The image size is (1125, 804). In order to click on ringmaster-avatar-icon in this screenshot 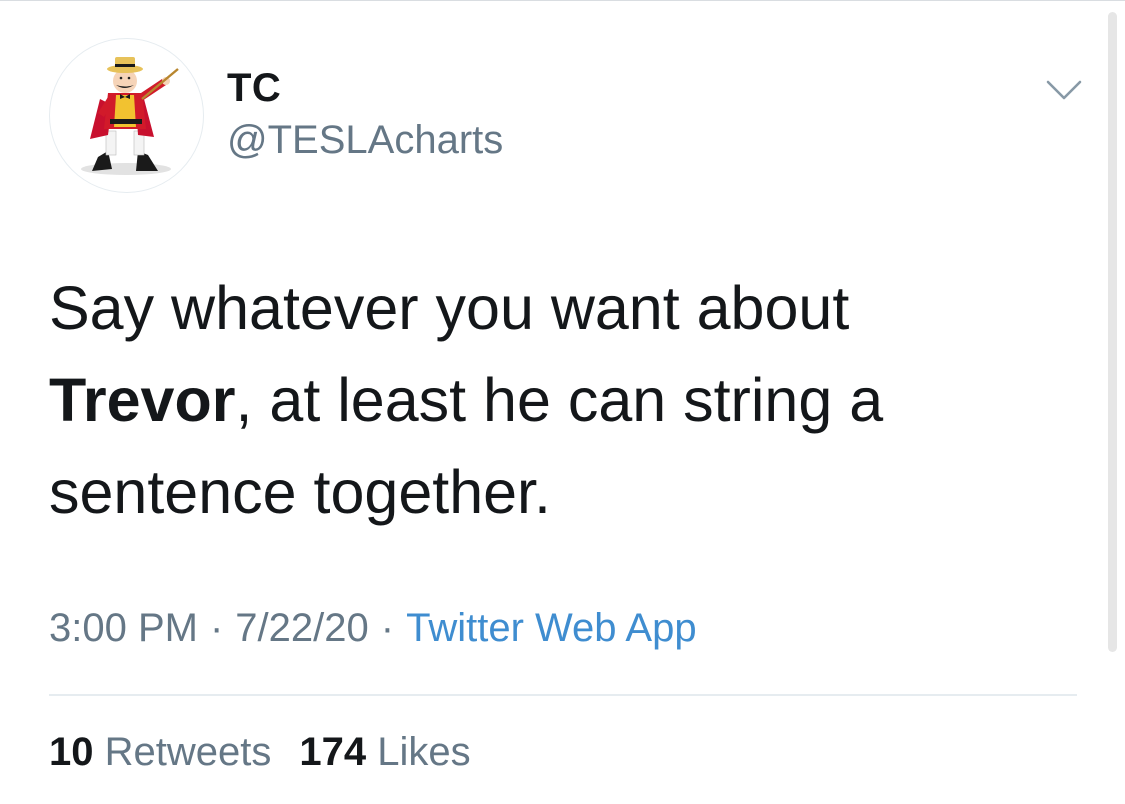, I will do `click(130, 116)`.